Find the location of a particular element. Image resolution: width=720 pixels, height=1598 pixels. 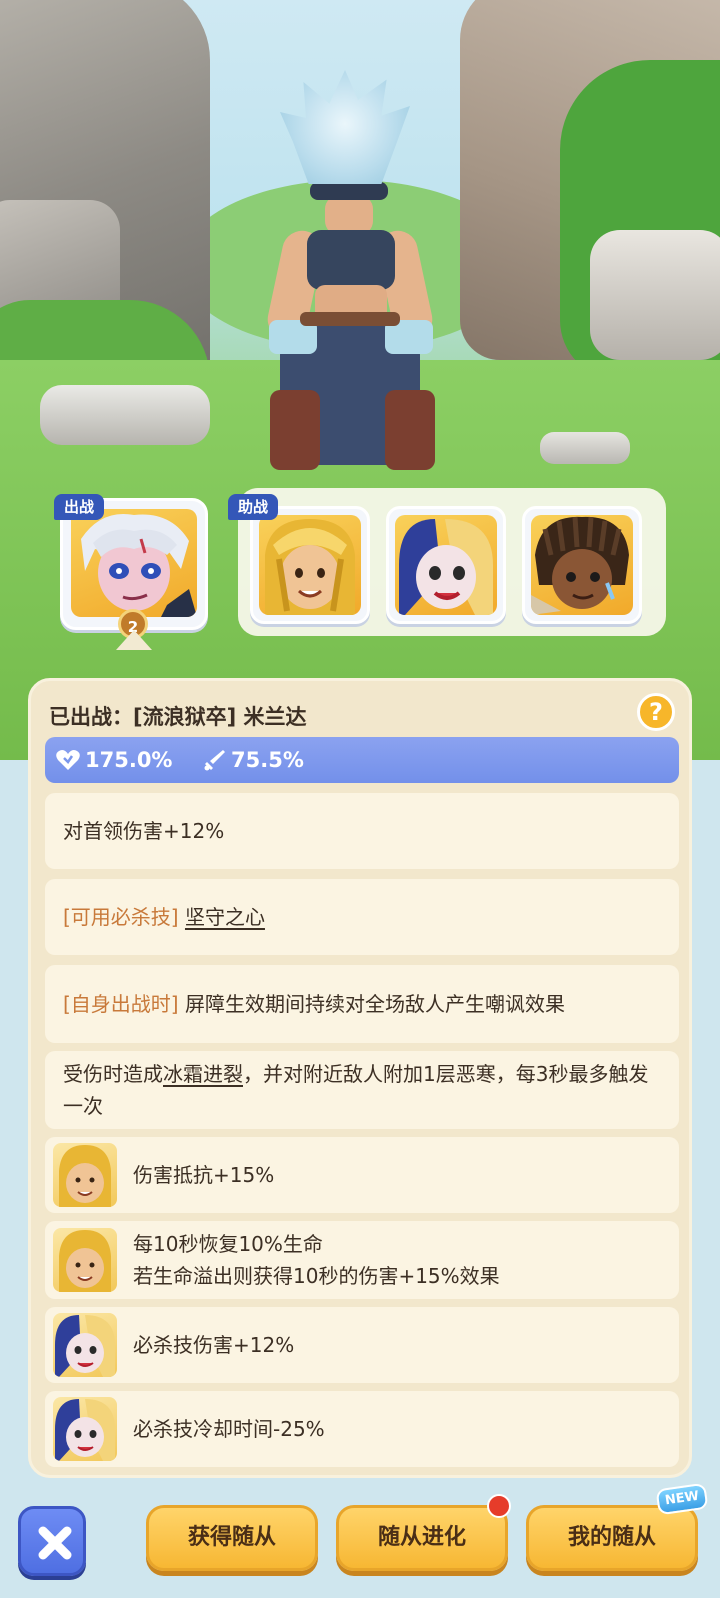

effect-text: 必杀技冷却时间-25% is located at coordinates (229, 1429).